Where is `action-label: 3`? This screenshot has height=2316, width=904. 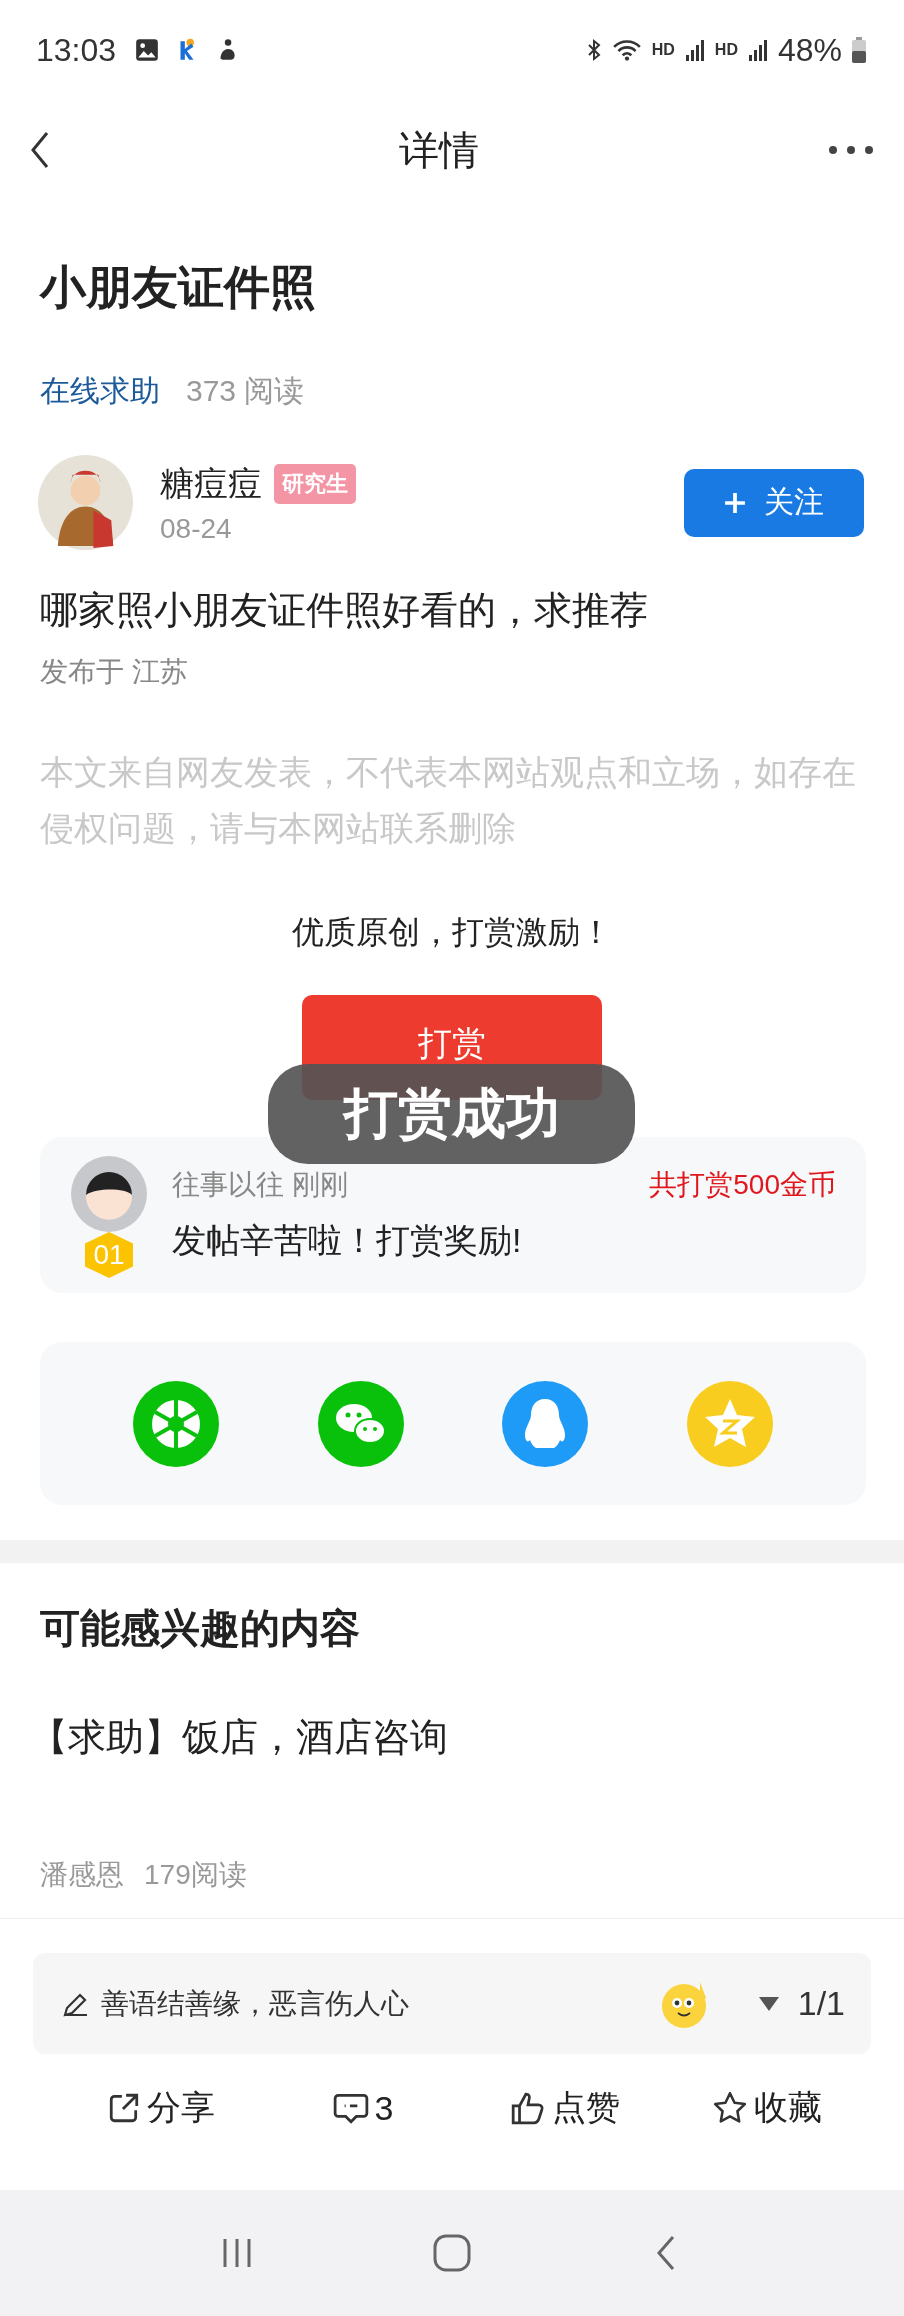 action-label: 3 is located at coordinates (384, 2108).